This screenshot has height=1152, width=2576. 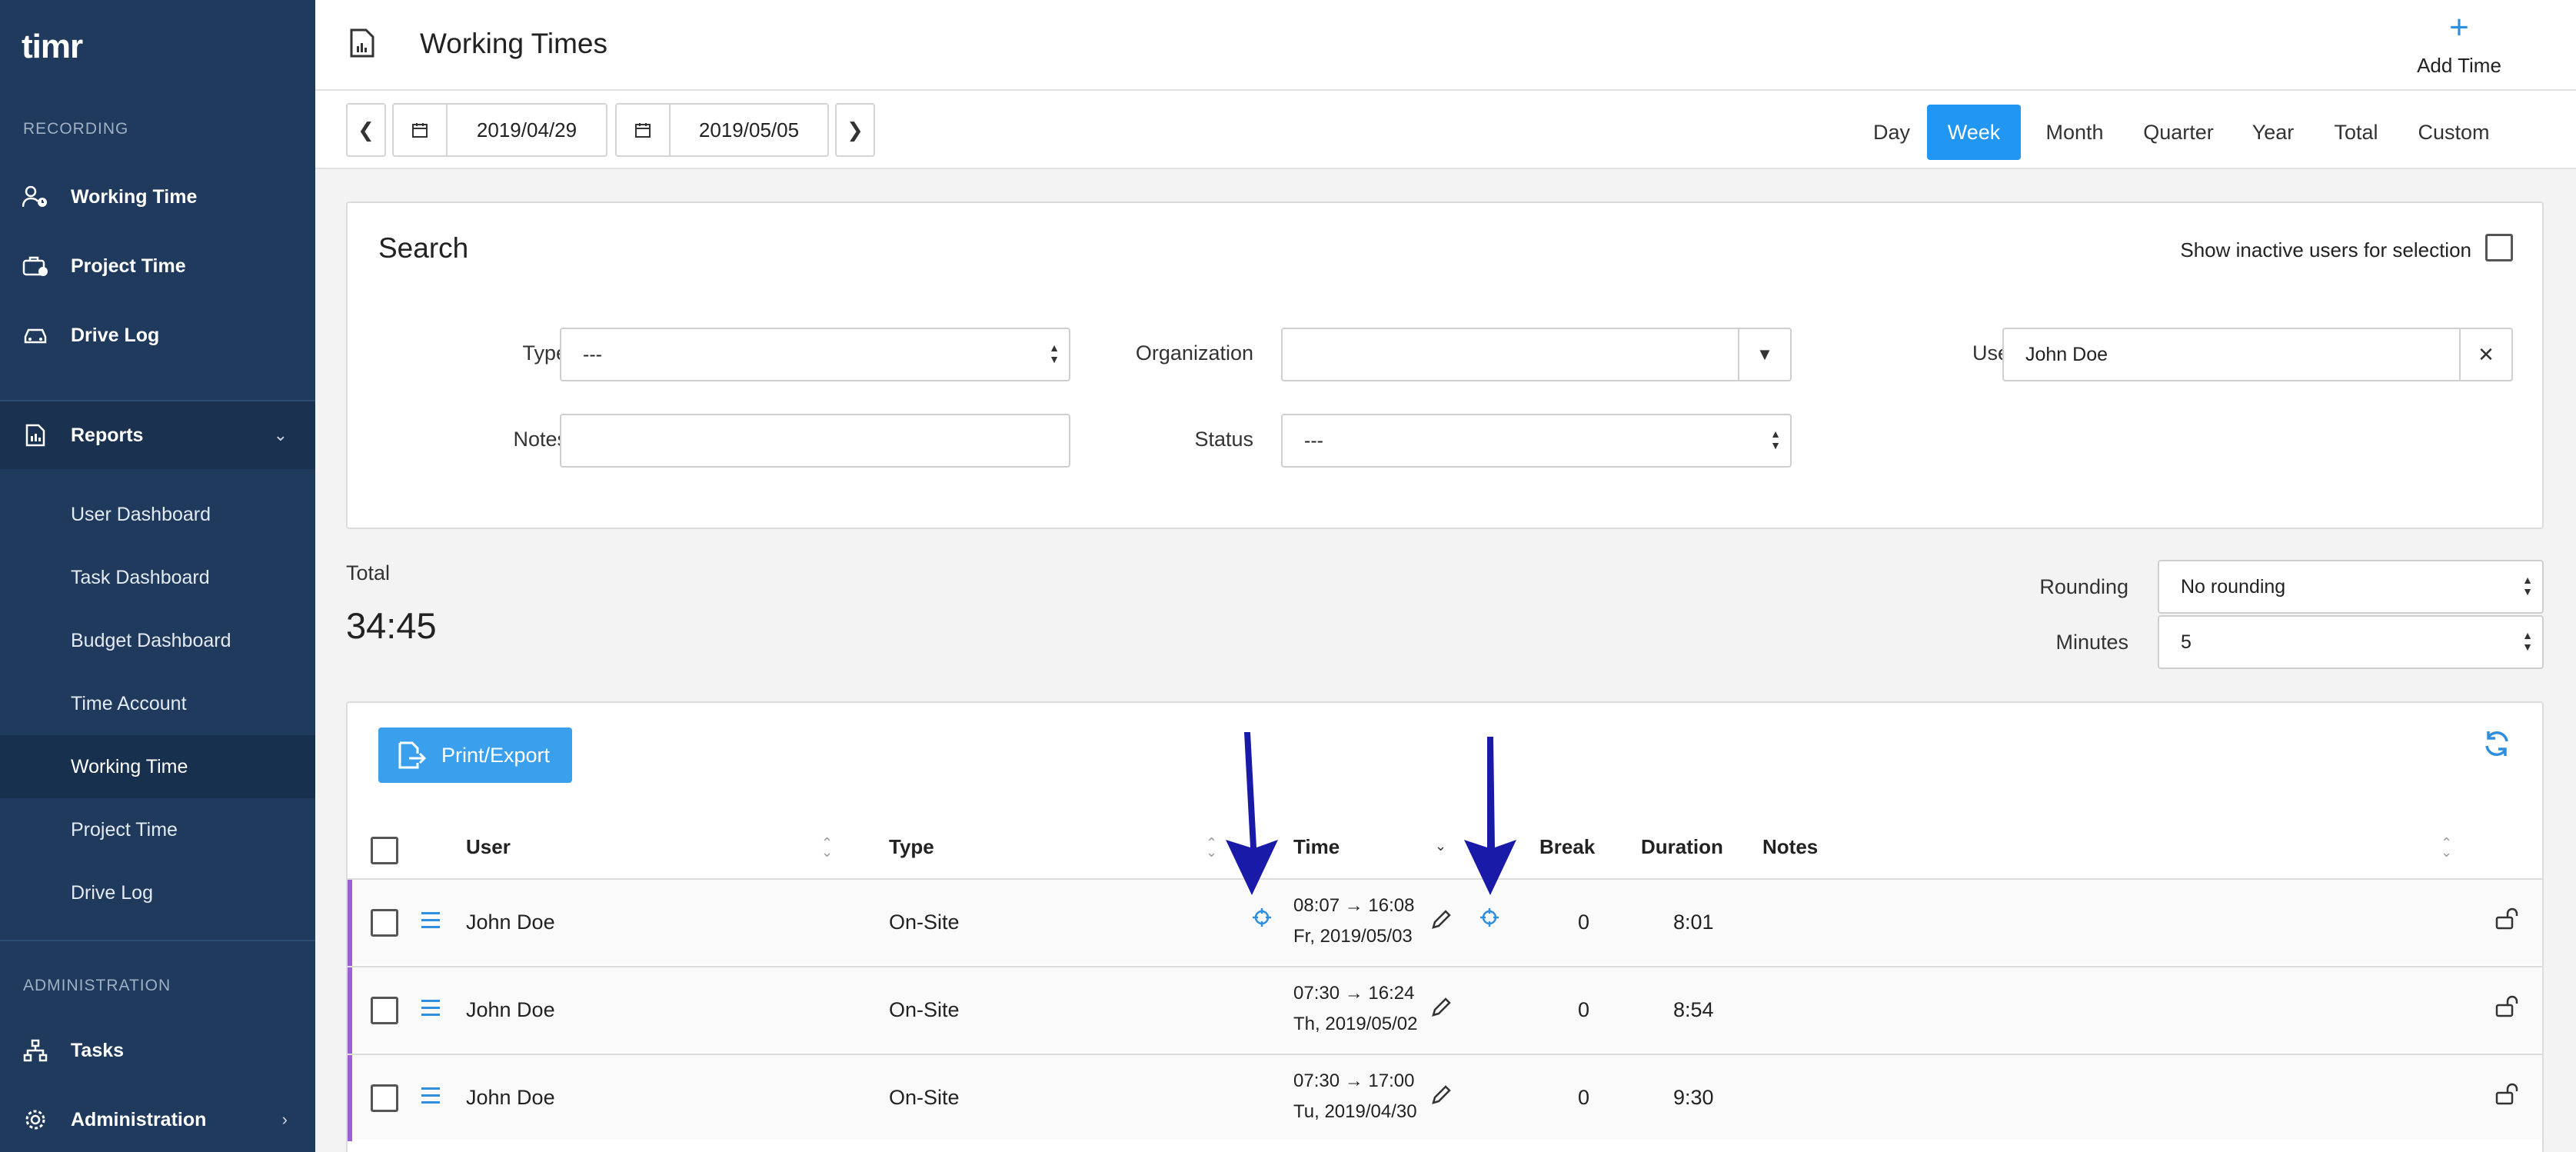 What do you see at coordinates (815, 441) in the screenshot?
I see `notes-input` at bounding box center [815, 441].